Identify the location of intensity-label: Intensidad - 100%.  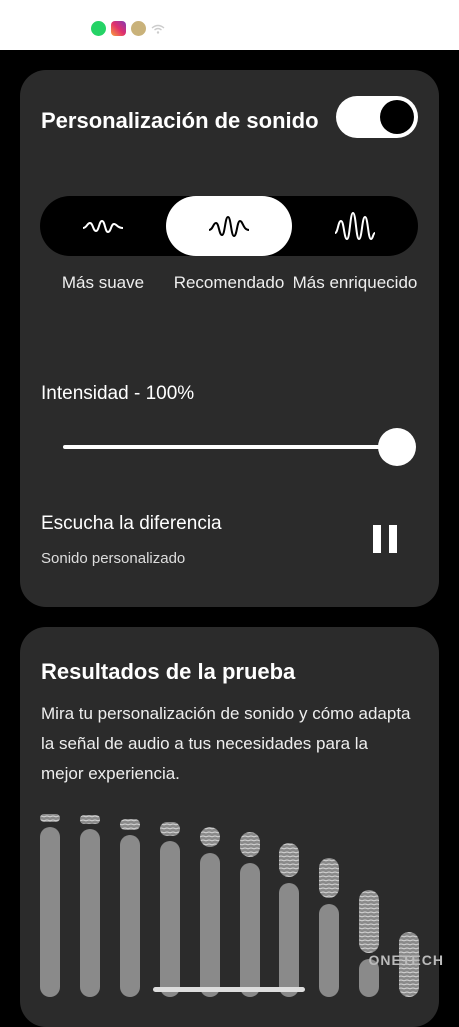
(118, 393).